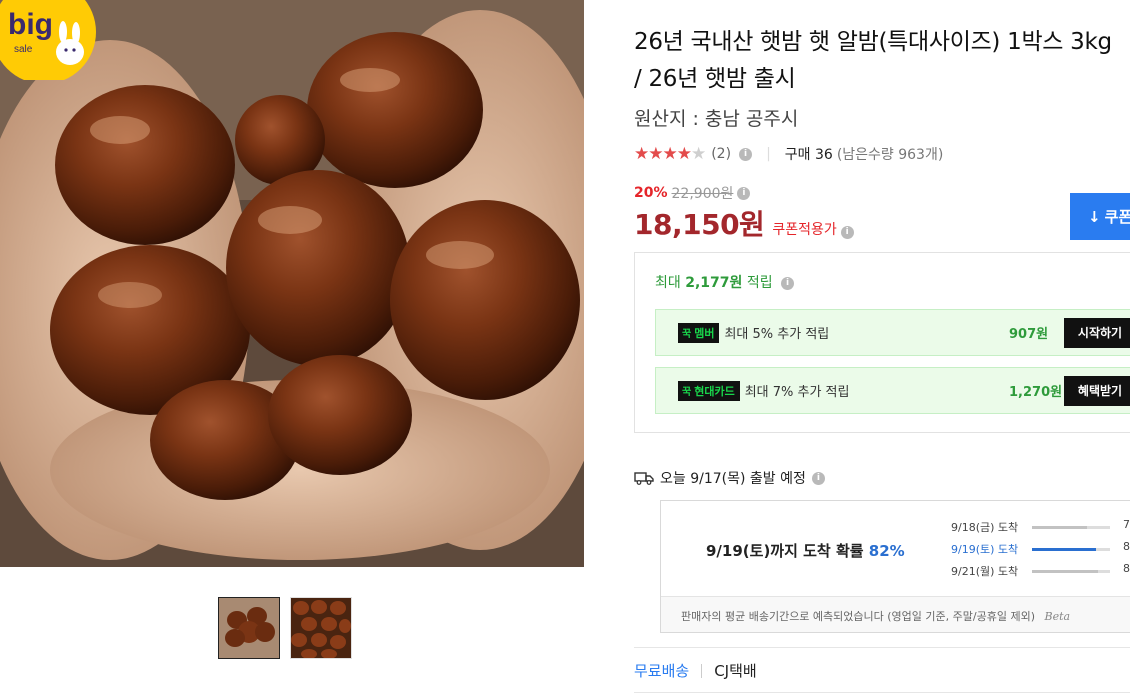 The height and width of the screenshot is (693, 1130). What do you see at coordinates (797, 392) in the screenshot?
I see `points-row-text: 최대 7% 추가 적립` at bounding box center [797, 392].